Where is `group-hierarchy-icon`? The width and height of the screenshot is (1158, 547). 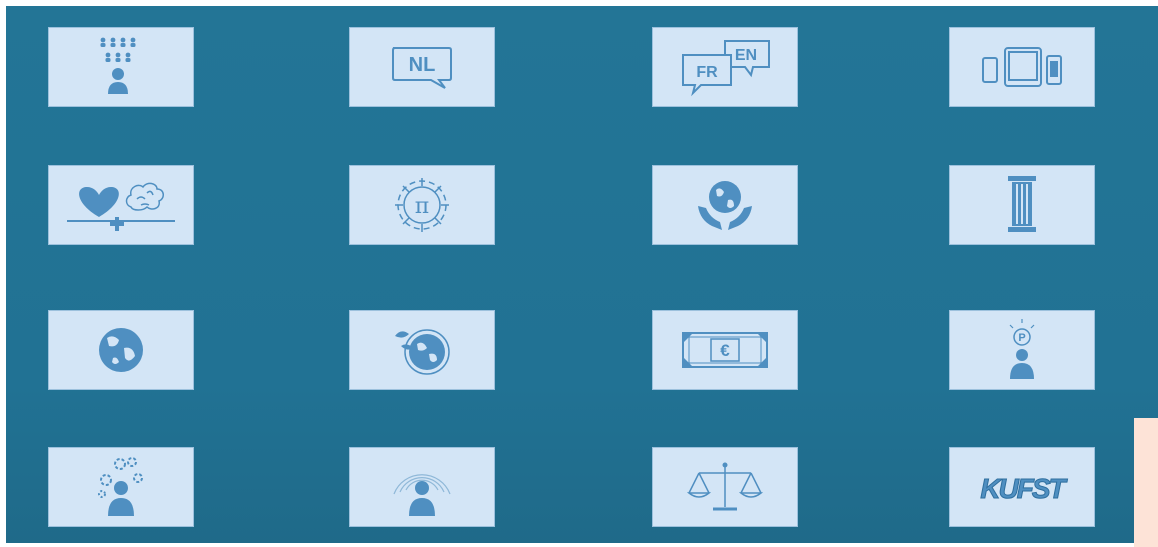 group-hierarchy-icon is located at coordinates (118, 65).